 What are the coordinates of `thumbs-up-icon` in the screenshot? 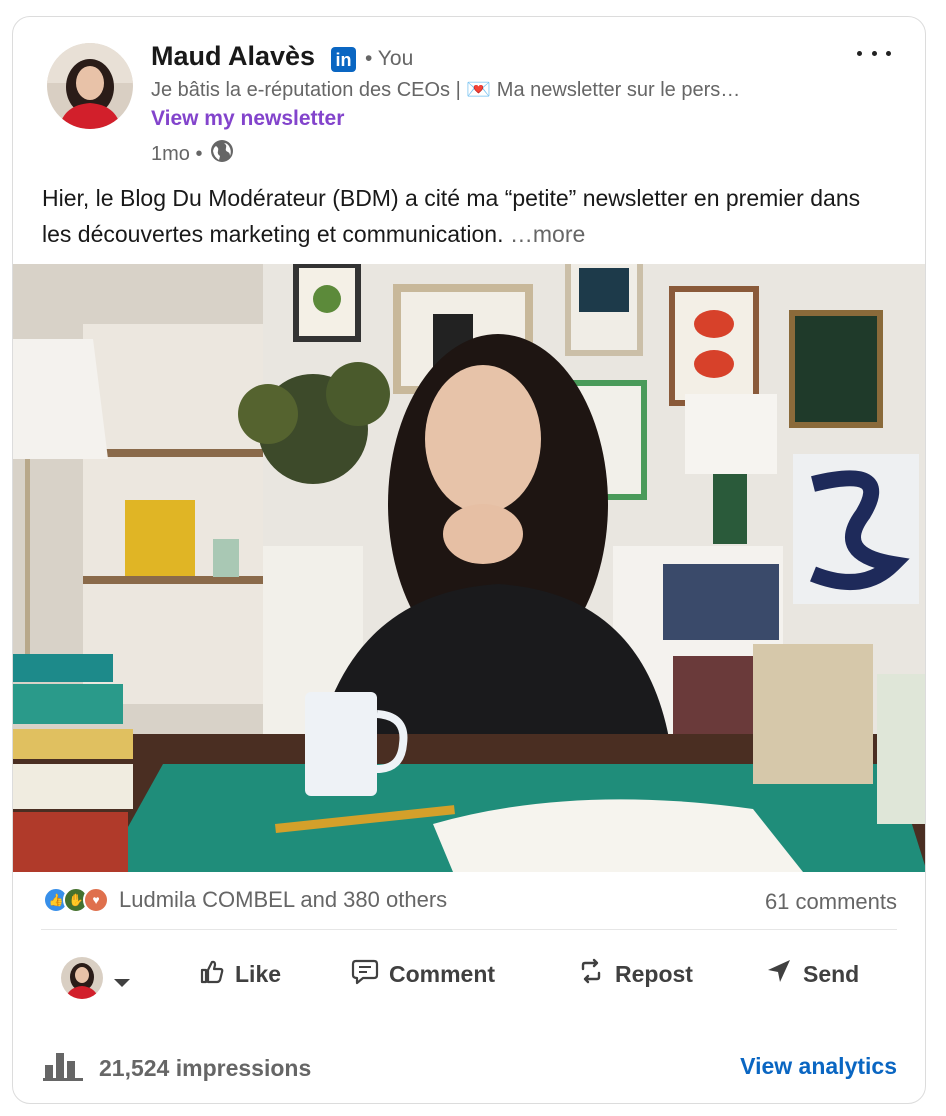 It's located at (211, 974).